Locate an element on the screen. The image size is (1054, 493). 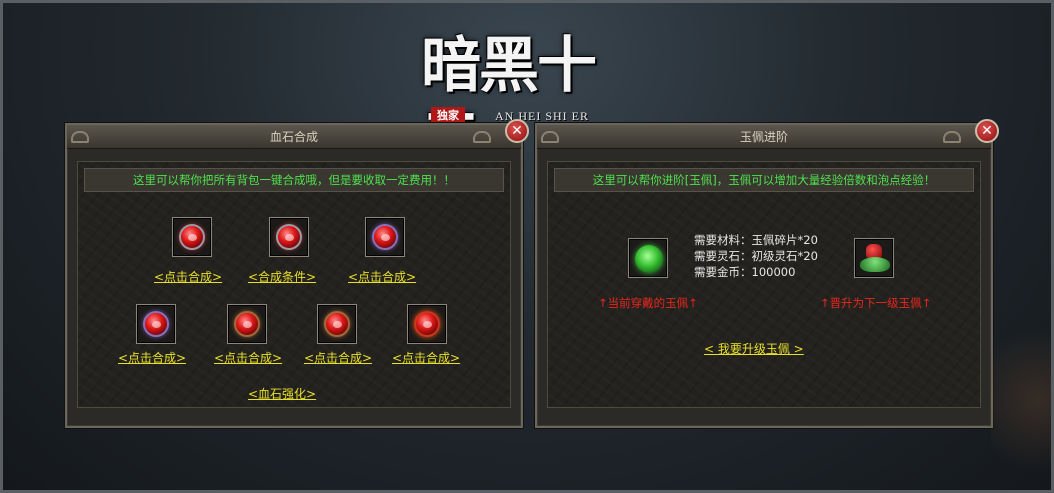
next-jade-note: ↑晋升为下一级玉佩↑ is located at coordinates (876, 303).